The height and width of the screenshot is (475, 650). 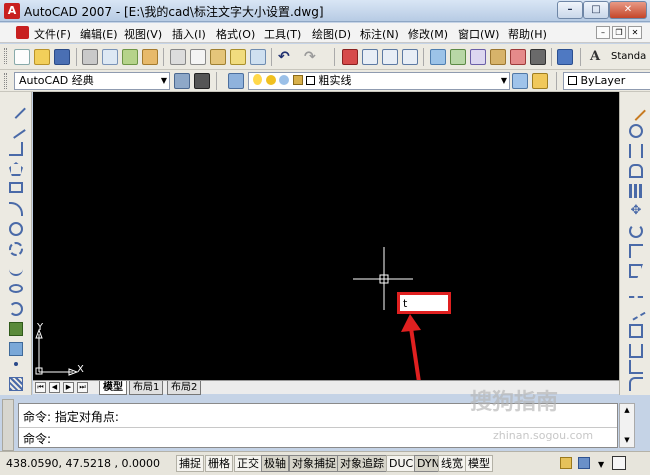 What do you see at coordinates (636, 291) in the screenshot?
I see `trim-icon` at bounding box center [636, 291].